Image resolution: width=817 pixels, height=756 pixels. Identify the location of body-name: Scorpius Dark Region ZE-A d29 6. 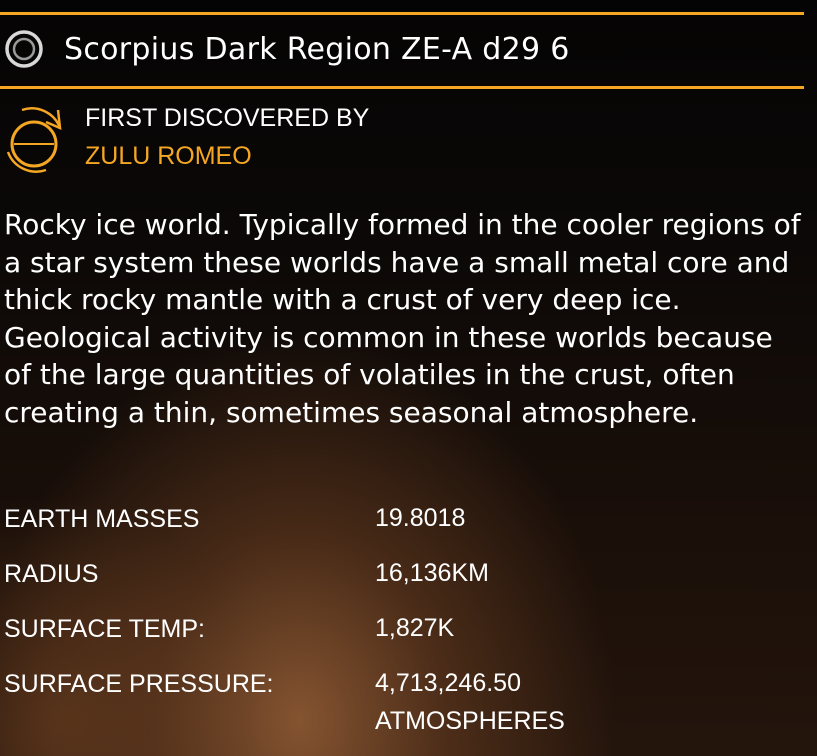
(317, 49).